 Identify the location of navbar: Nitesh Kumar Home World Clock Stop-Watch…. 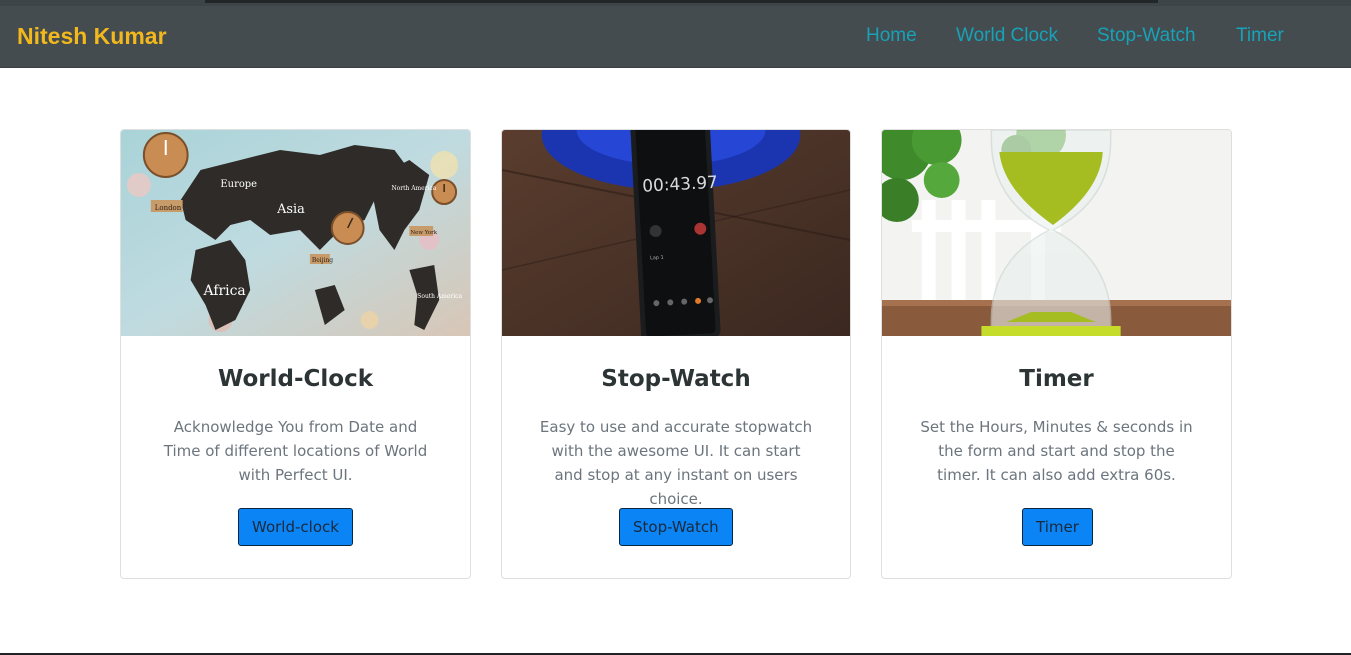
(675, 37).